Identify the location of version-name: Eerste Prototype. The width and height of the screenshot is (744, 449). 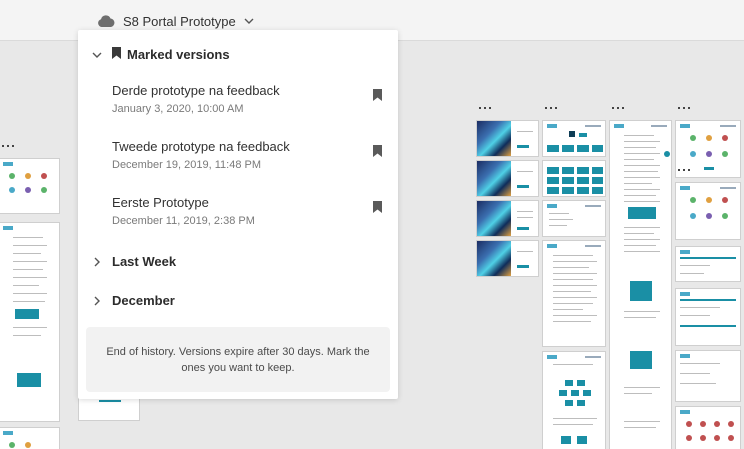
(160, 202).